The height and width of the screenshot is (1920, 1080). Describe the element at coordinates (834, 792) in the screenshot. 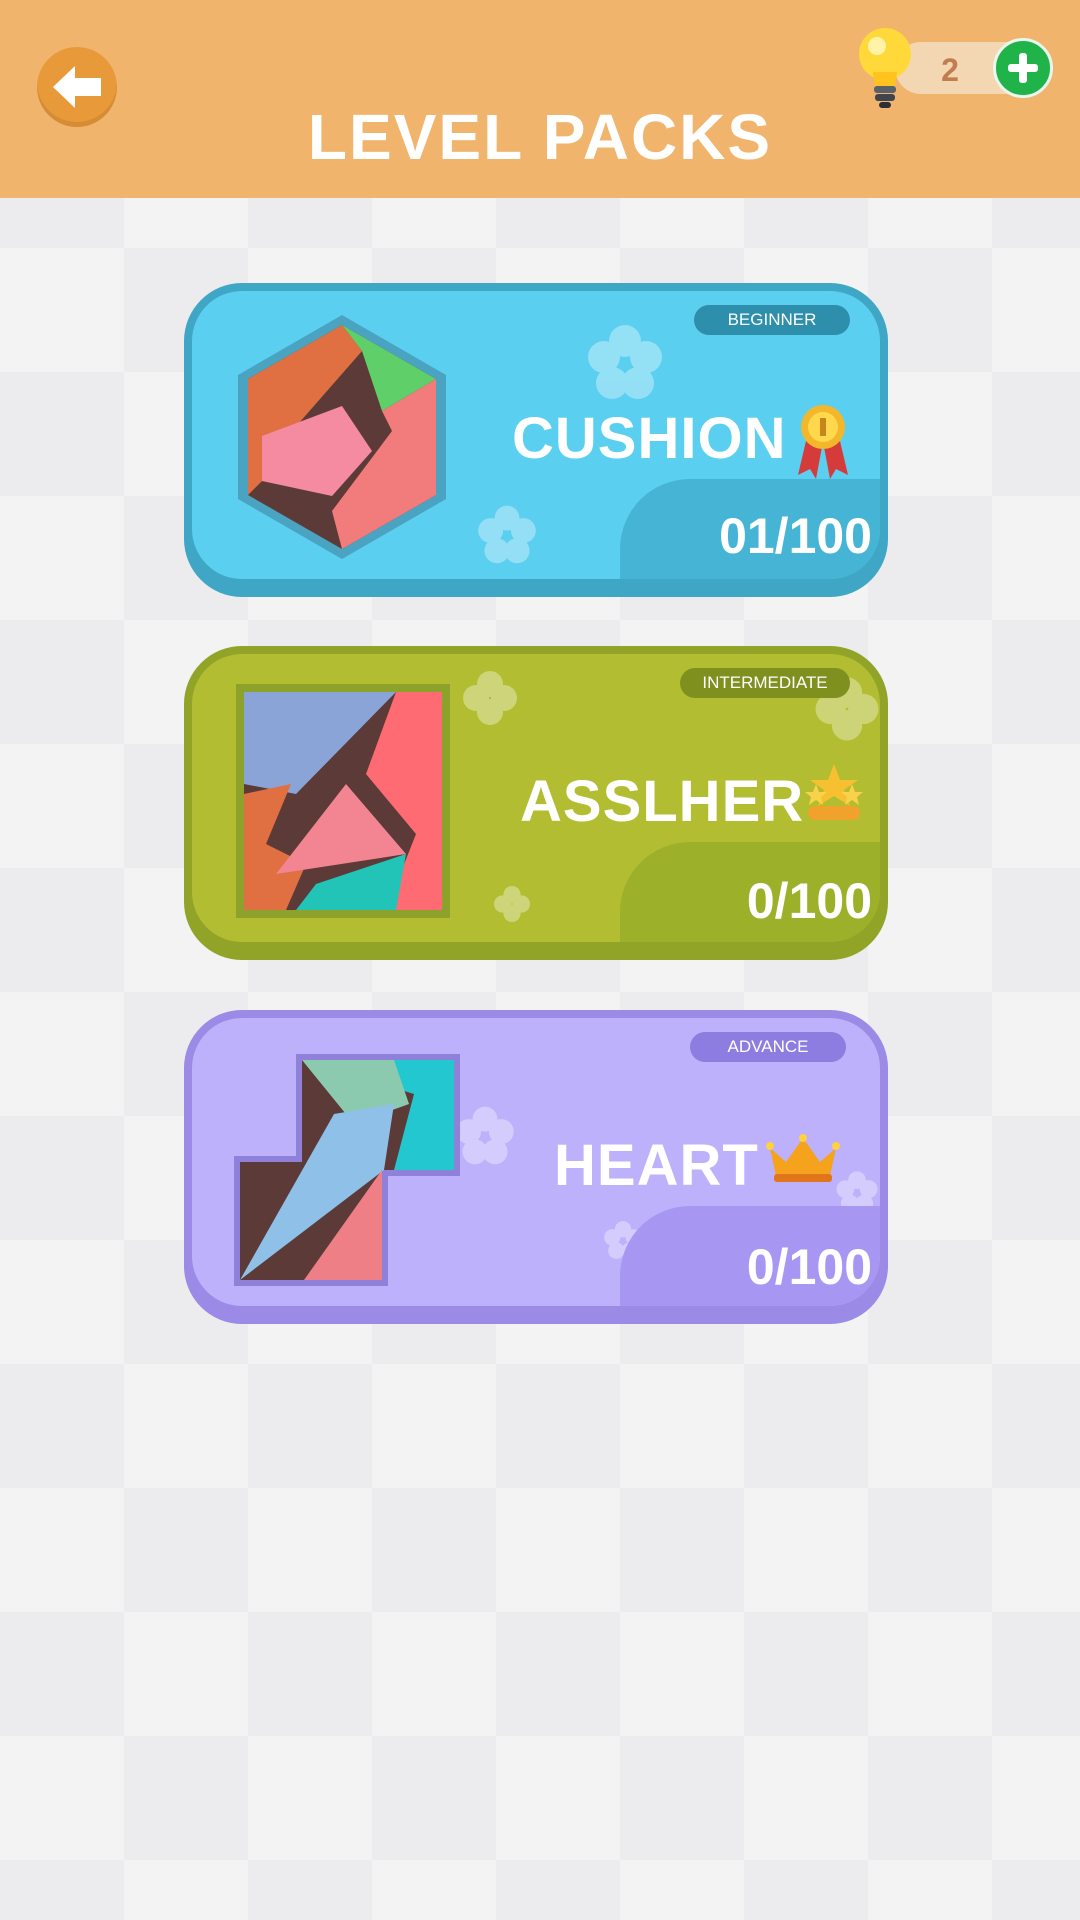

I see `stars-trophy-icon` at that location.